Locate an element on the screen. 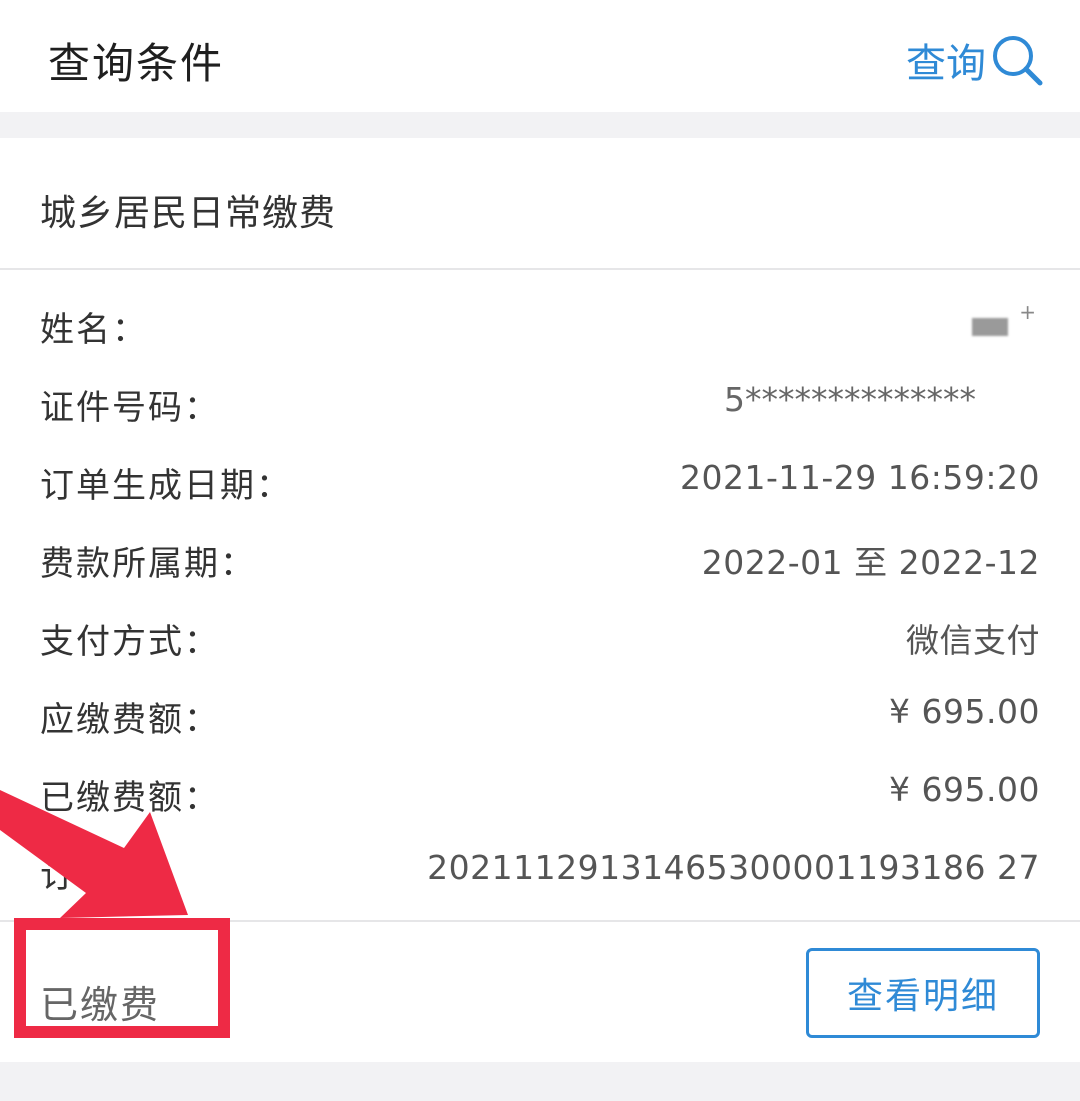  payment-status: 已缴费 is located at coordinates (100, 1005).